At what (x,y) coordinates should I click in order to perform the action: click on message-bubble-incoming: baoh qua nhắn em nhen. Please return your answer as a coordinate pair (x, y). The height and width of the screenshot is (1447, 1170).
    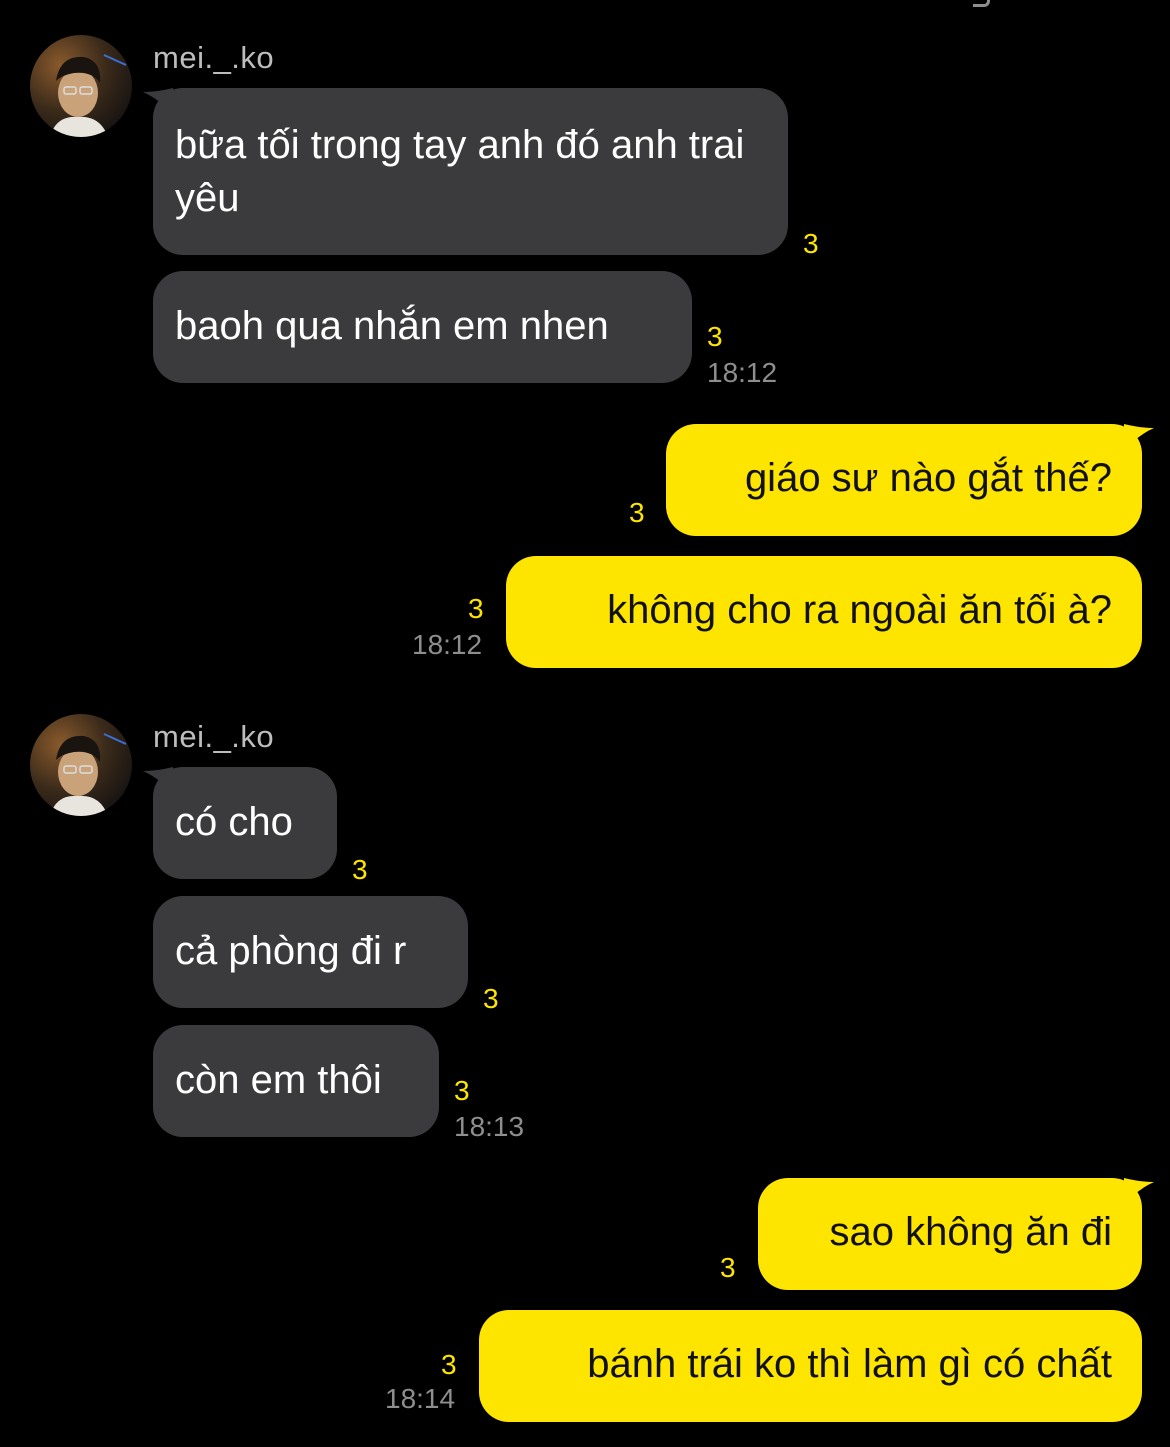
    Looking at the image, I should click on (422, 327).